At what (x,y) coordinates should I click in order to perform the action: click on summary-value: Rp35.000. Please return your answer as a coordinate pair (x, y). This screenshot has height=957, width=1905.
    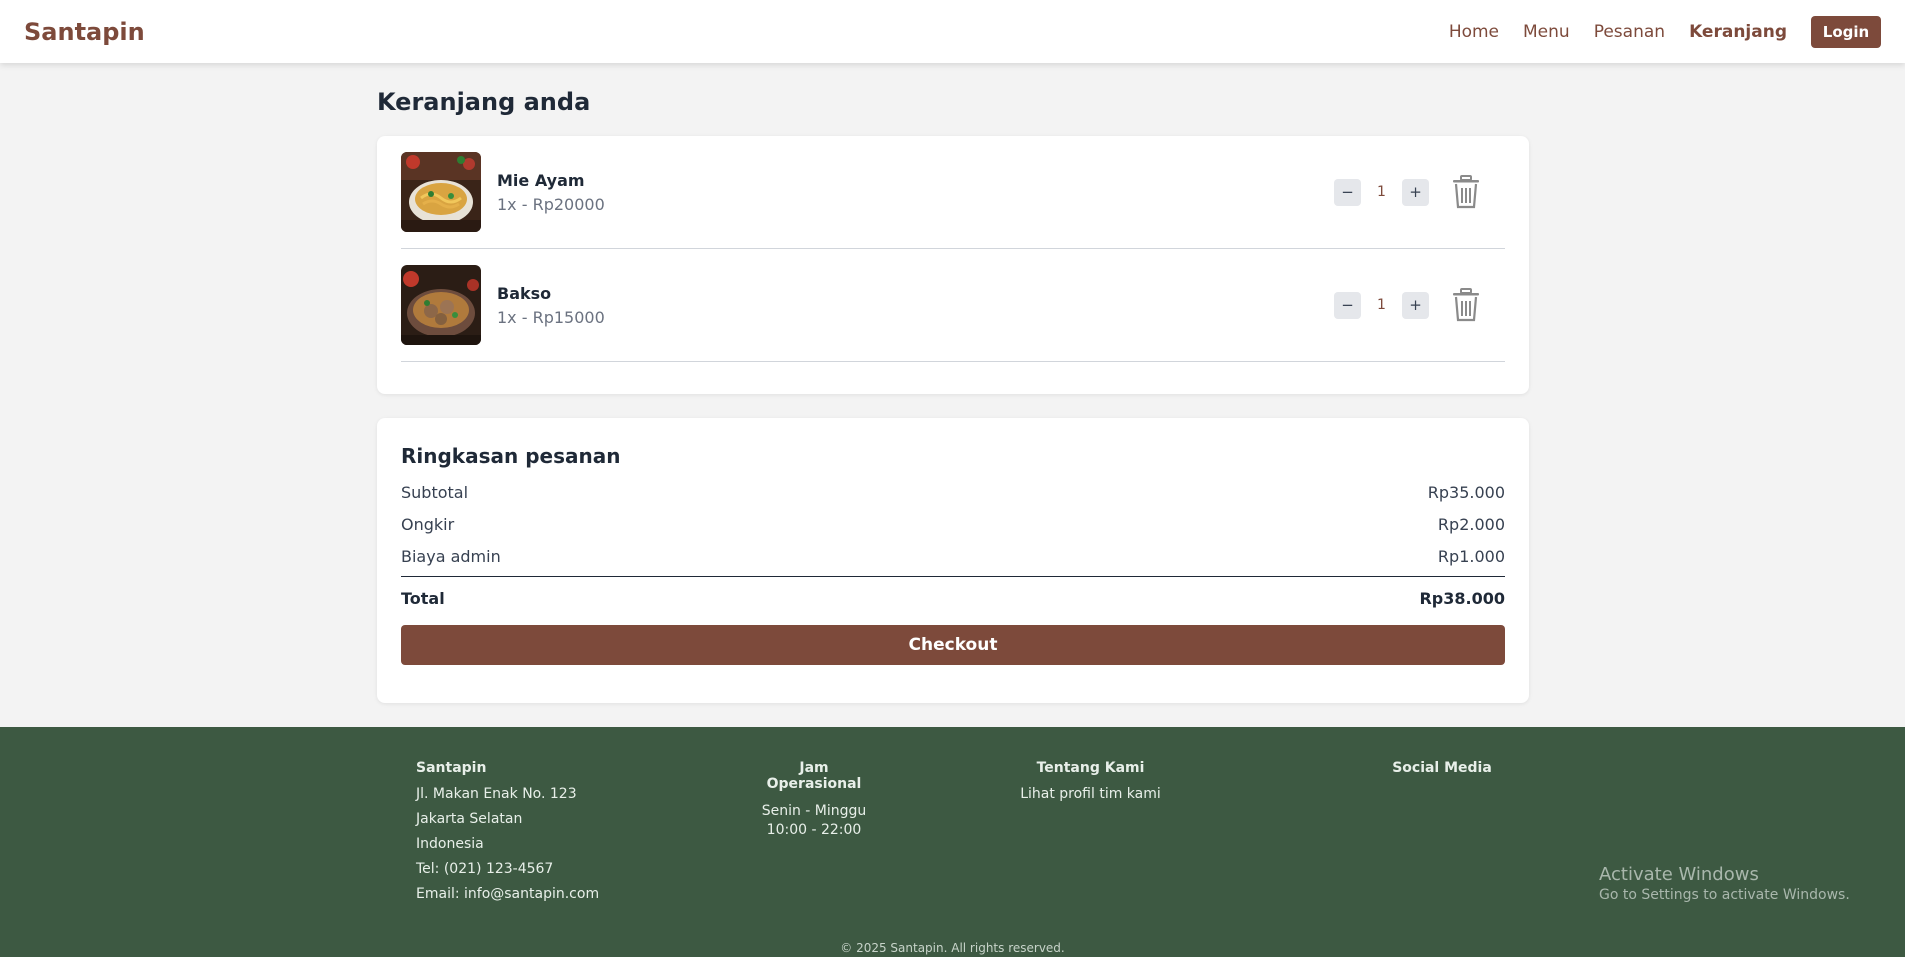
    Looking at the image, I should click on (1466, 492).